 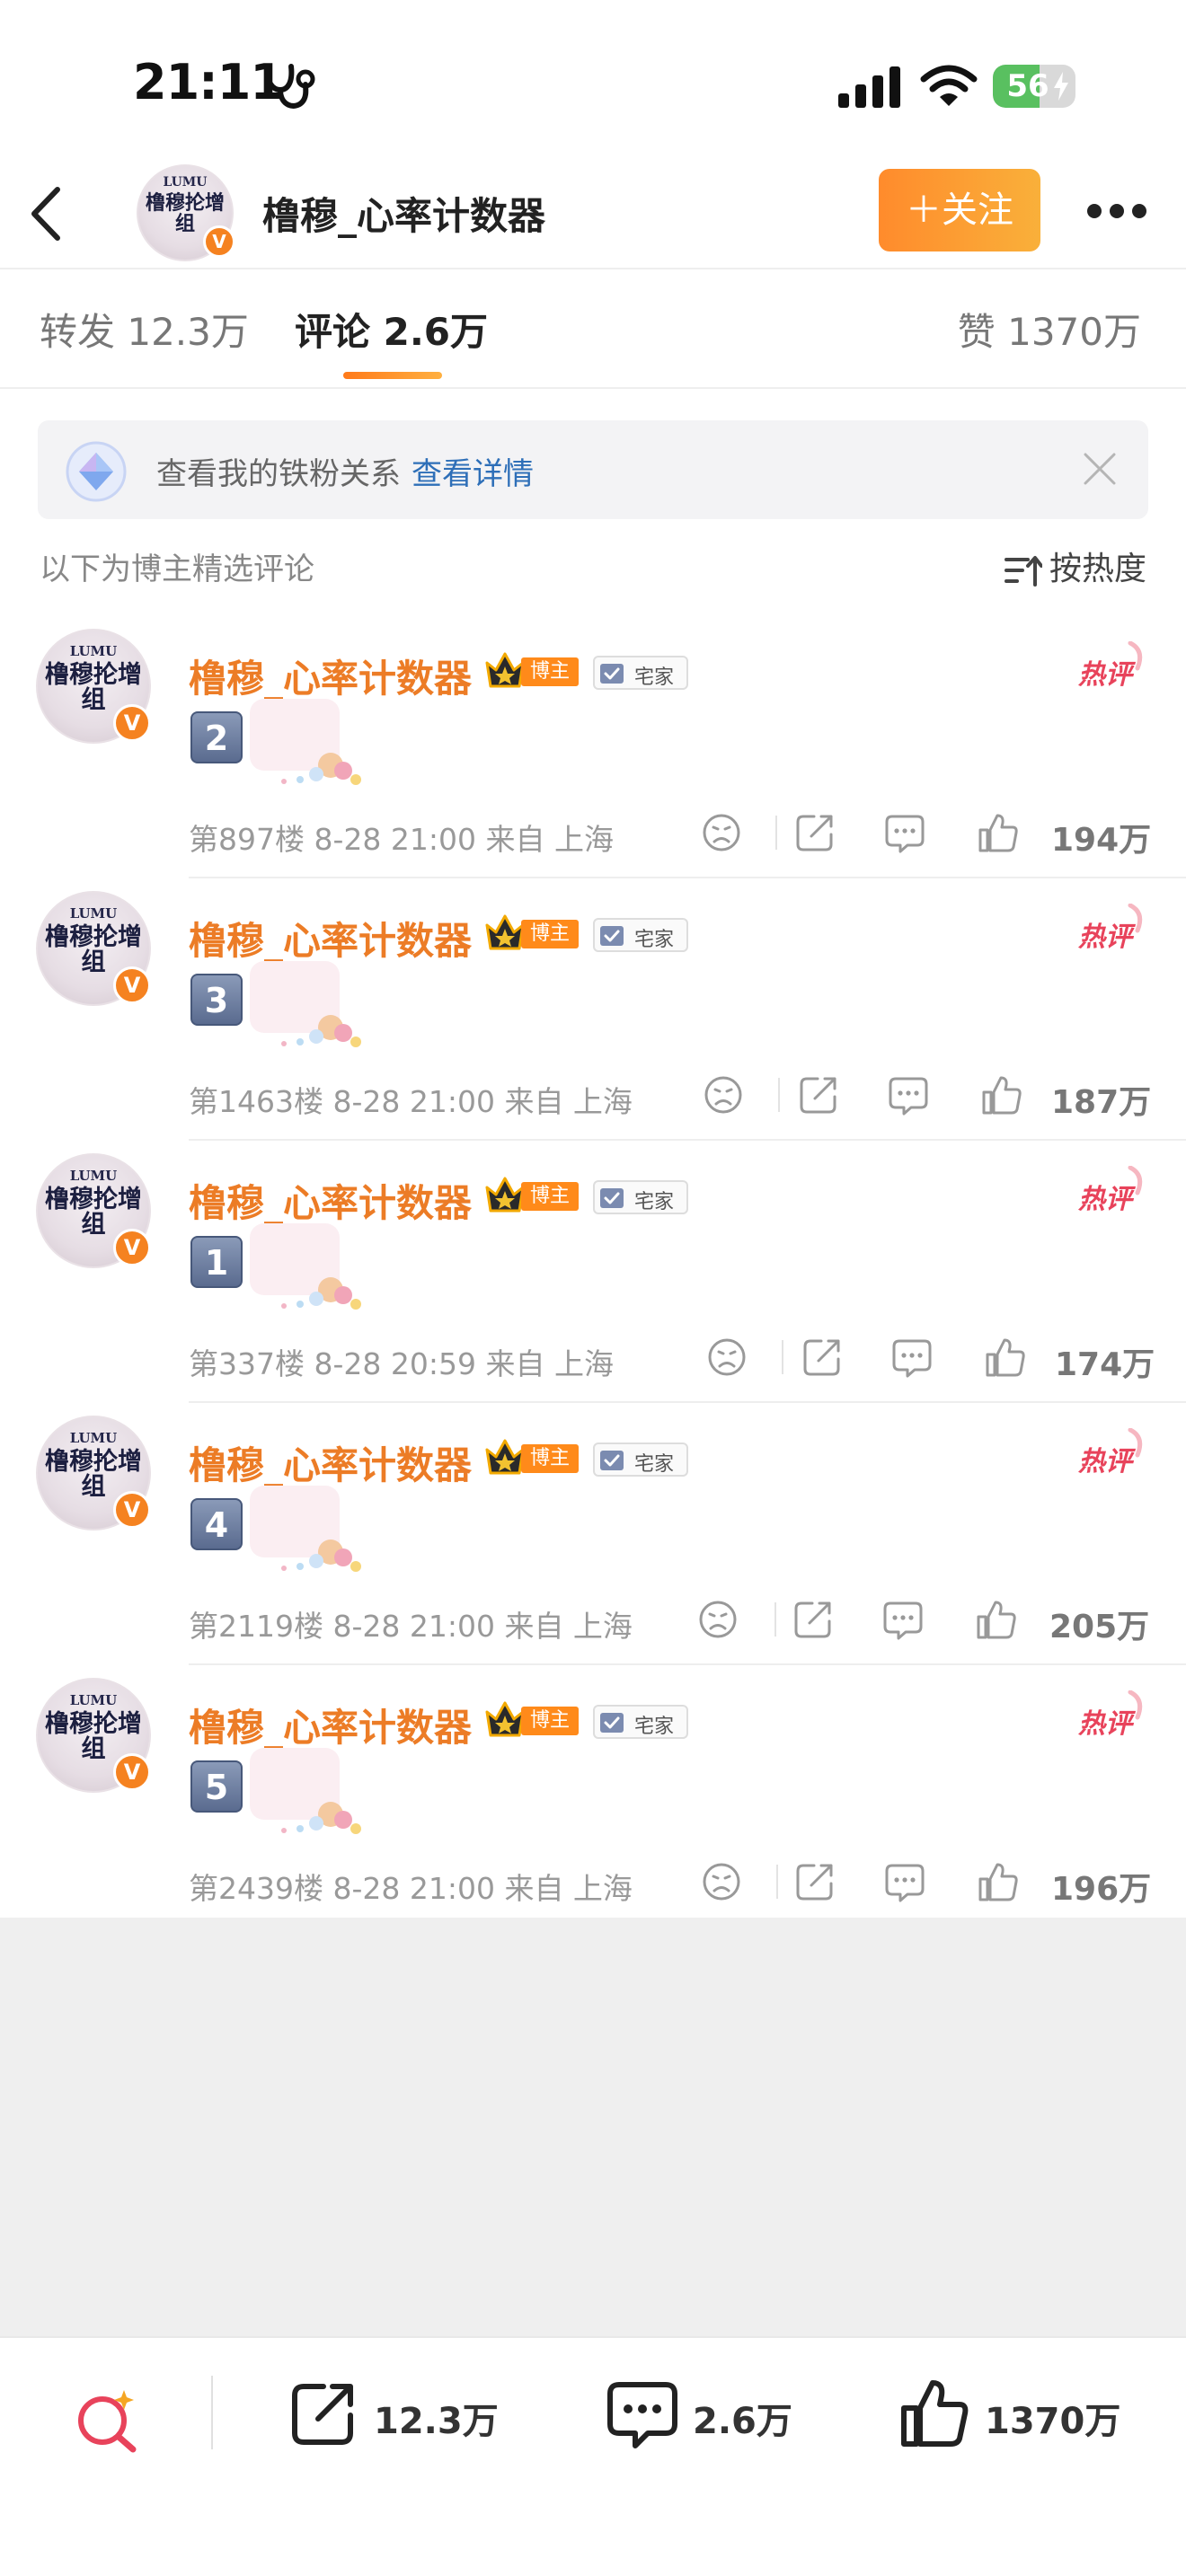 I want to click on sticker-image, so click(x=305, y=1791).